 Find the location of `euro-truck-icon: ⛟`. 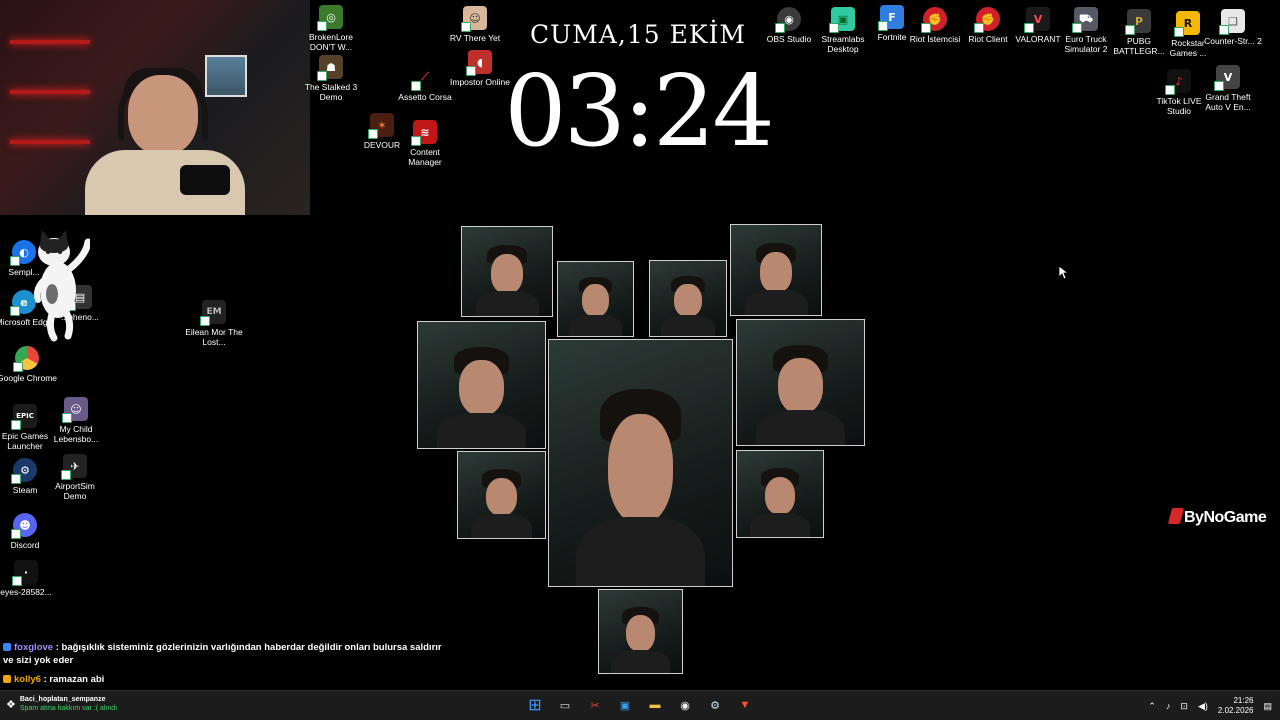

euro-truck-icon: ⛟ is located at coordinates (1085, 20).